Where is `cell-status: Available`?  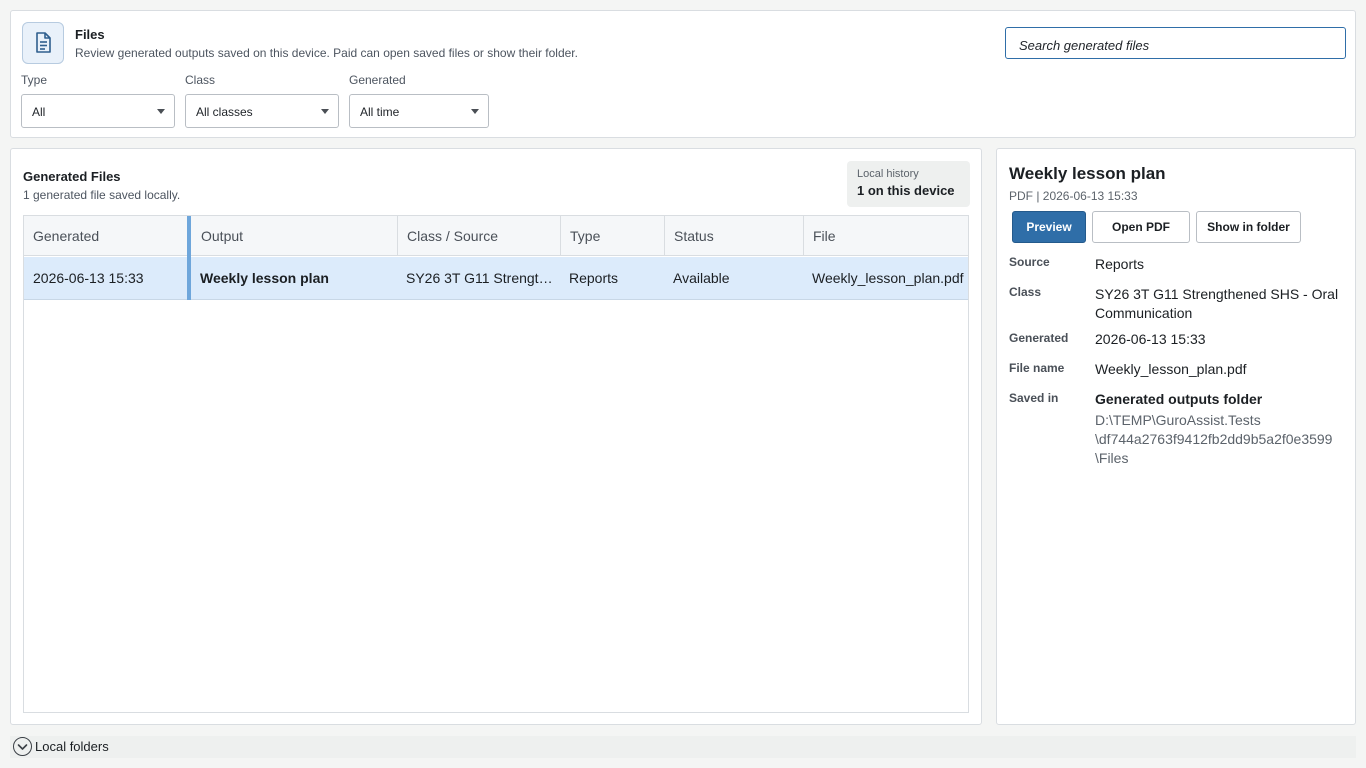 cell-status: Available is located at coordinates (701, 278).